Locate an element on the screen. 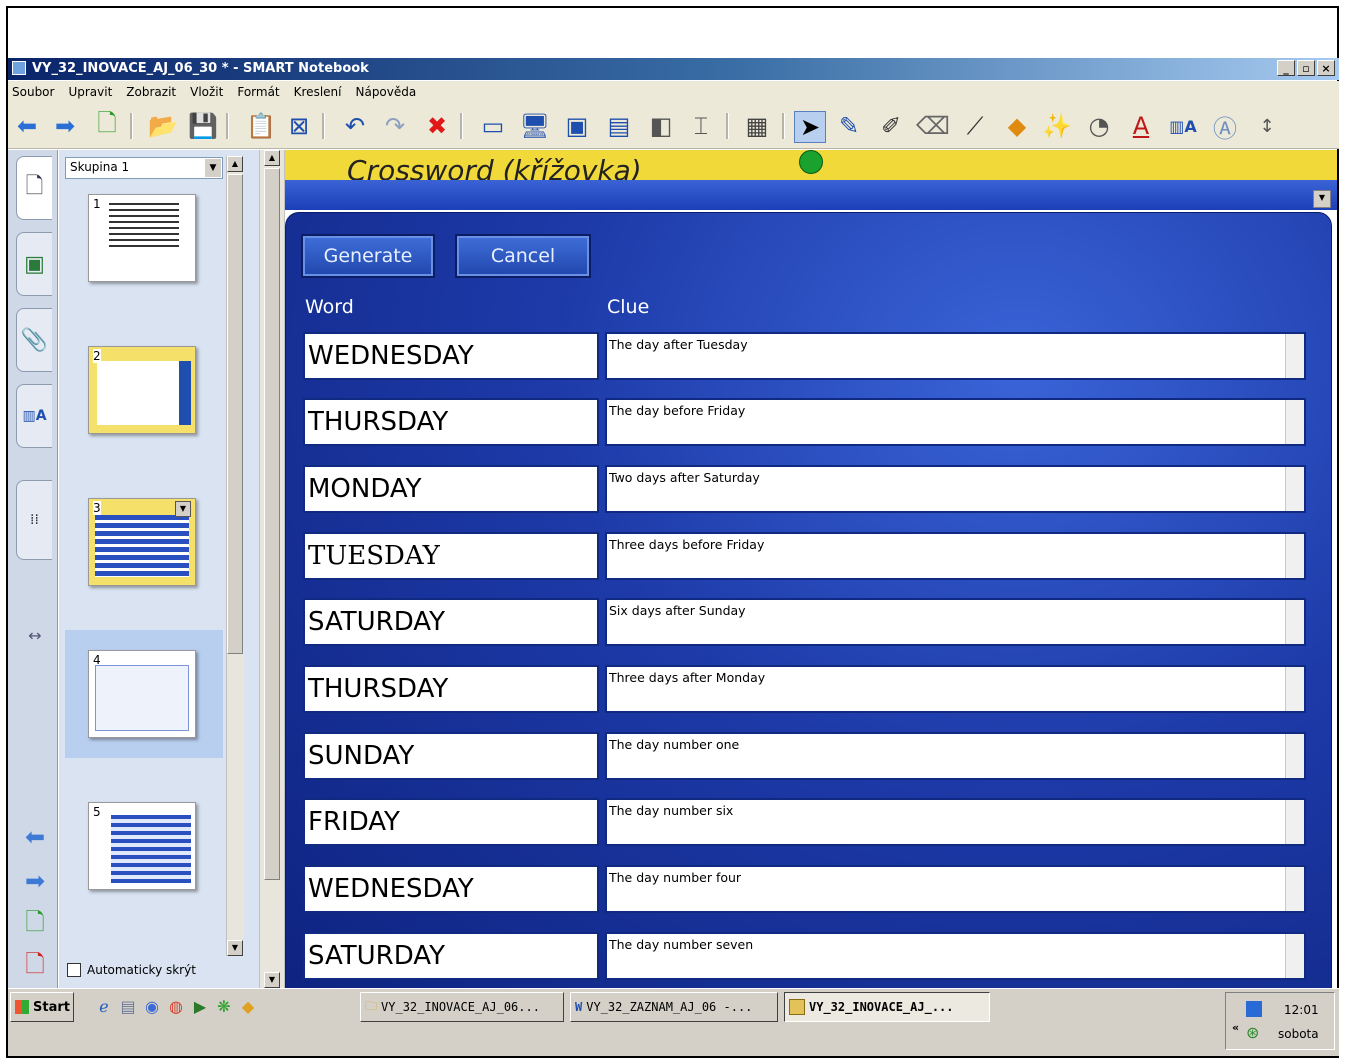  restore-button: ▫ is located at coordinates (1306, 68).